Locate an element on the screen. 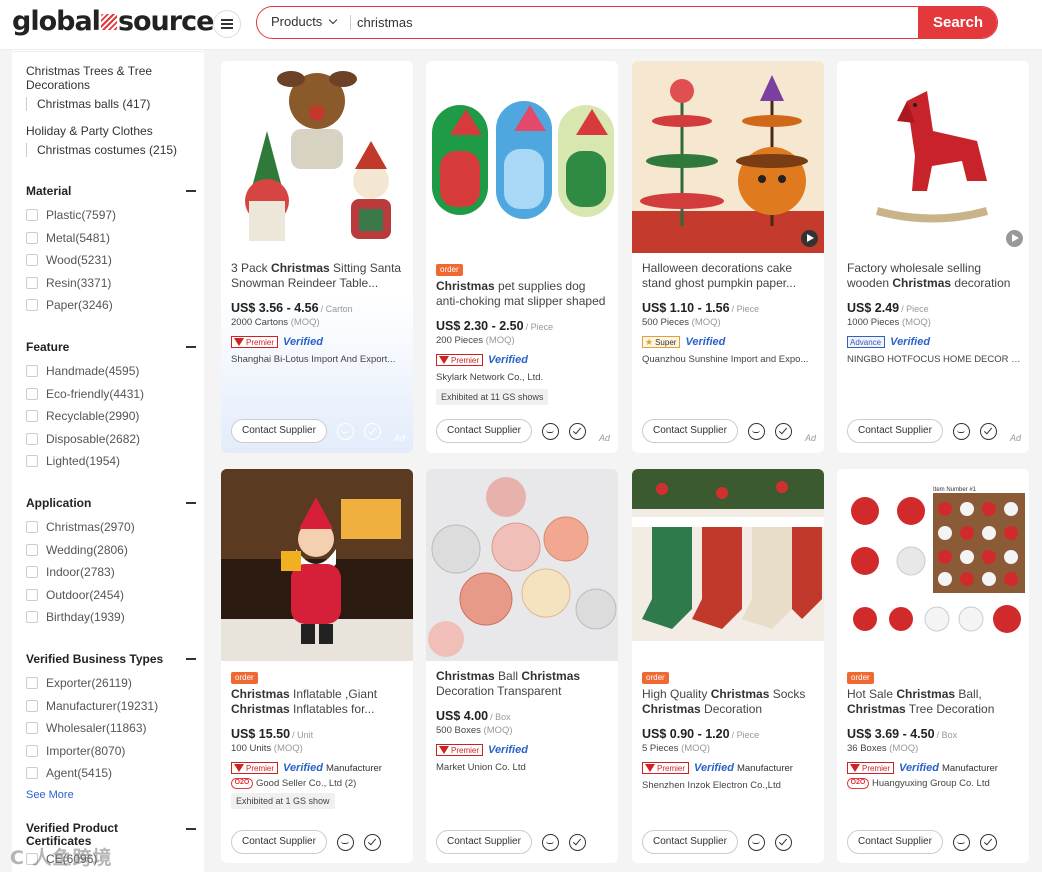 This screenshot has width=1042, height=872. search-input is located at coordinates (582, 22).